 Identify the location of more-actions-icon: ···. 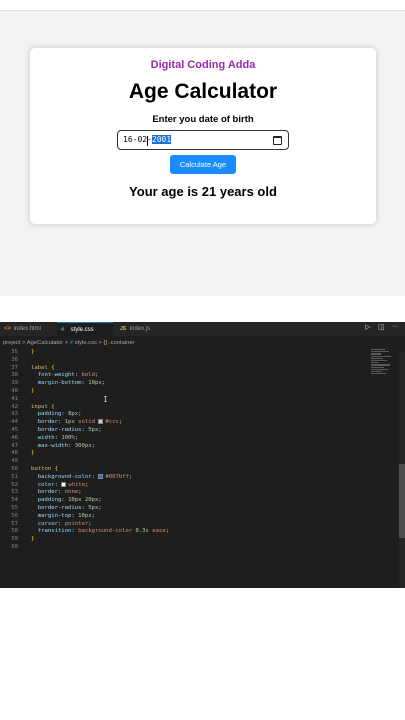
(394, 326).